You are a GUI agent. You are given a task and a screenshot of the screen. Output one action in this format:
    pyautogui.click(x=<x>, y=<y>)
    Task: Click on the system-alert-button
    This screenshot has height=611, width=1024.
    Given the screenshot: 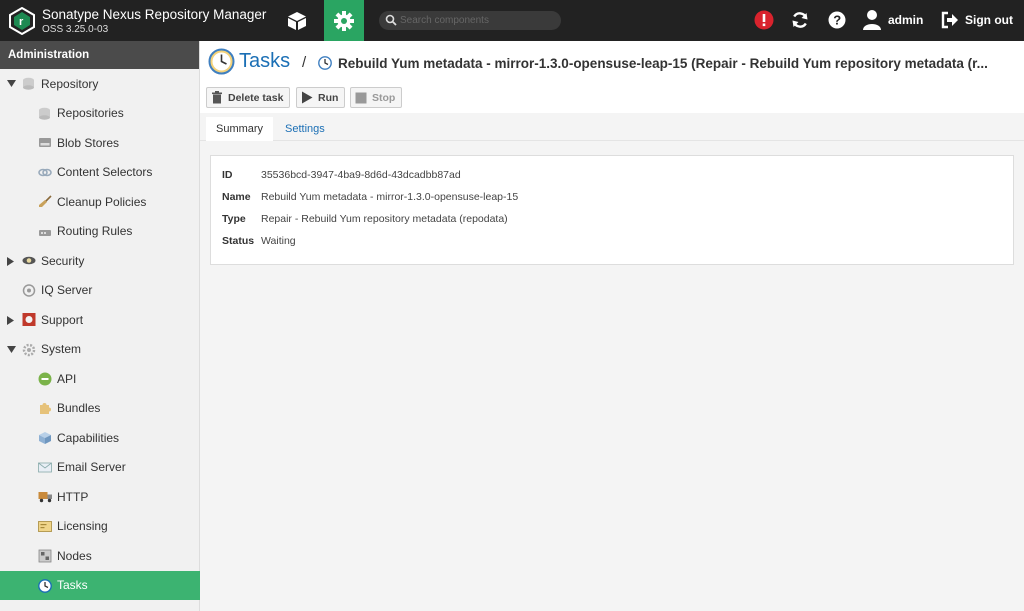 What is the action you would take?
    pyautogui.click(x=764, y=20)
    